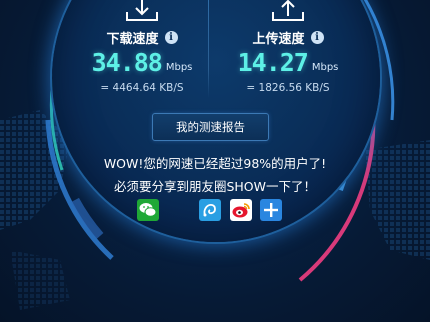  What do you see at coordinates (288, 88) in the screenshot?
I see `upload-kbs-value: = 1826.56 KB/S` at bounding box center [288, 88].